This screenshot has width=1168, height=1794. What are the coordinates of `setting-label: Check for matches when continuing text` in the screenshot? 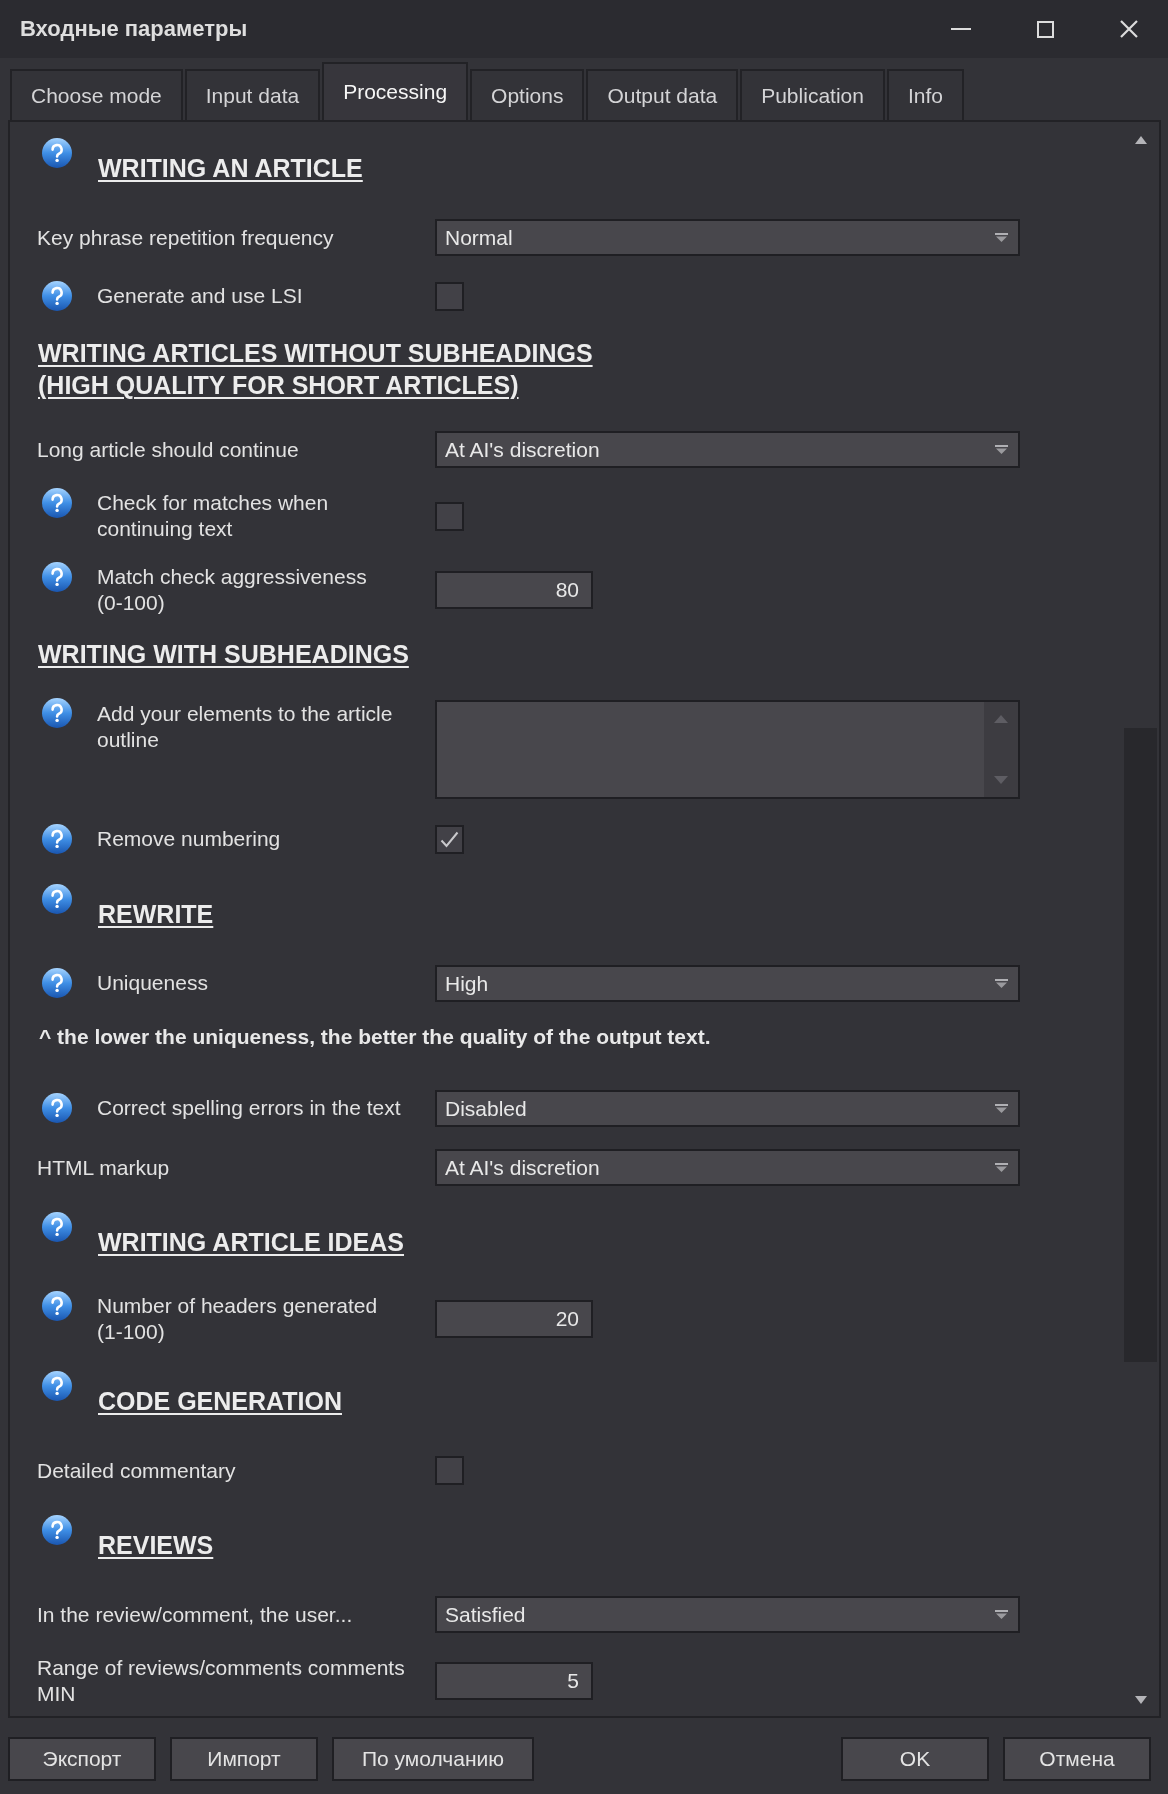 It's located at (213, 516).